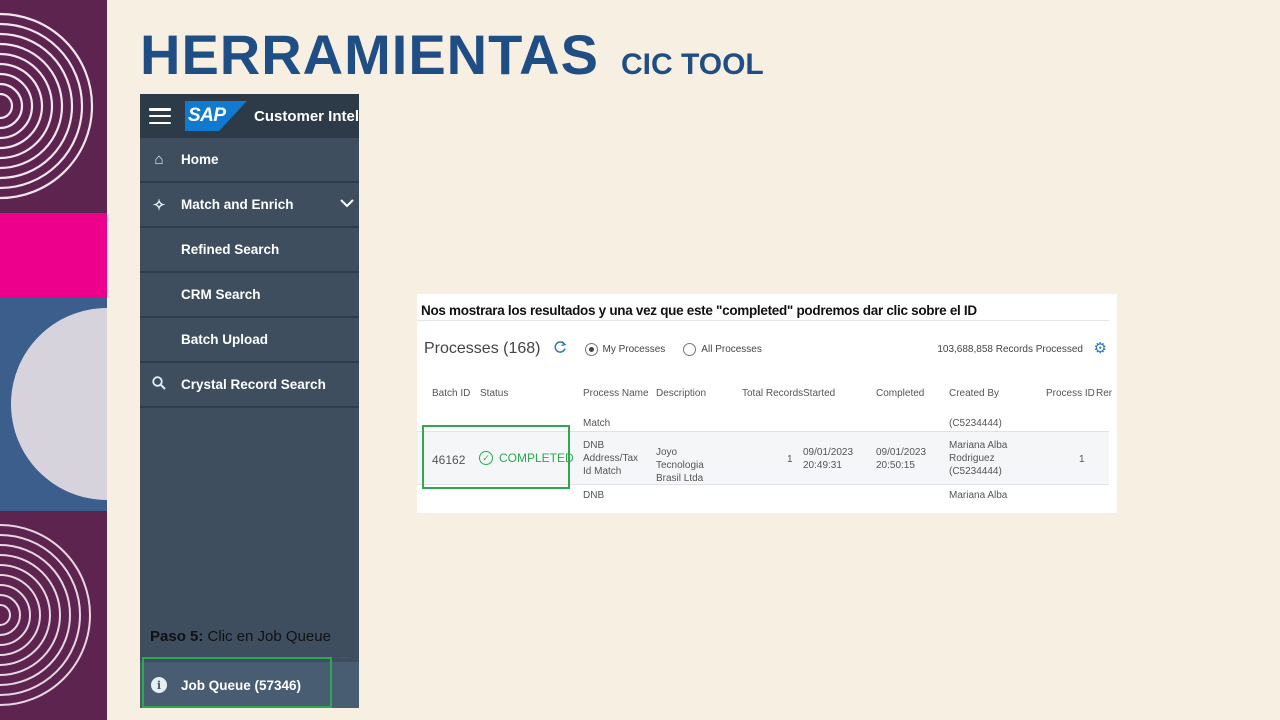  Describe the element at coordinates (249, 160) in the screenshot. I see `nav-item-home: ⌂ Home` at that location.